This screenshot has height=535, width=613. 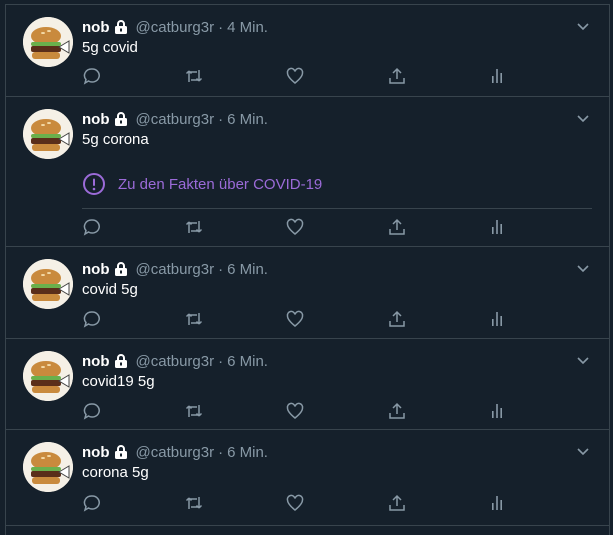 What do you see at coordinates (94, 184) in the screenshot?
I see `exclamation-circle-icon` at bounding box center [94, 184].